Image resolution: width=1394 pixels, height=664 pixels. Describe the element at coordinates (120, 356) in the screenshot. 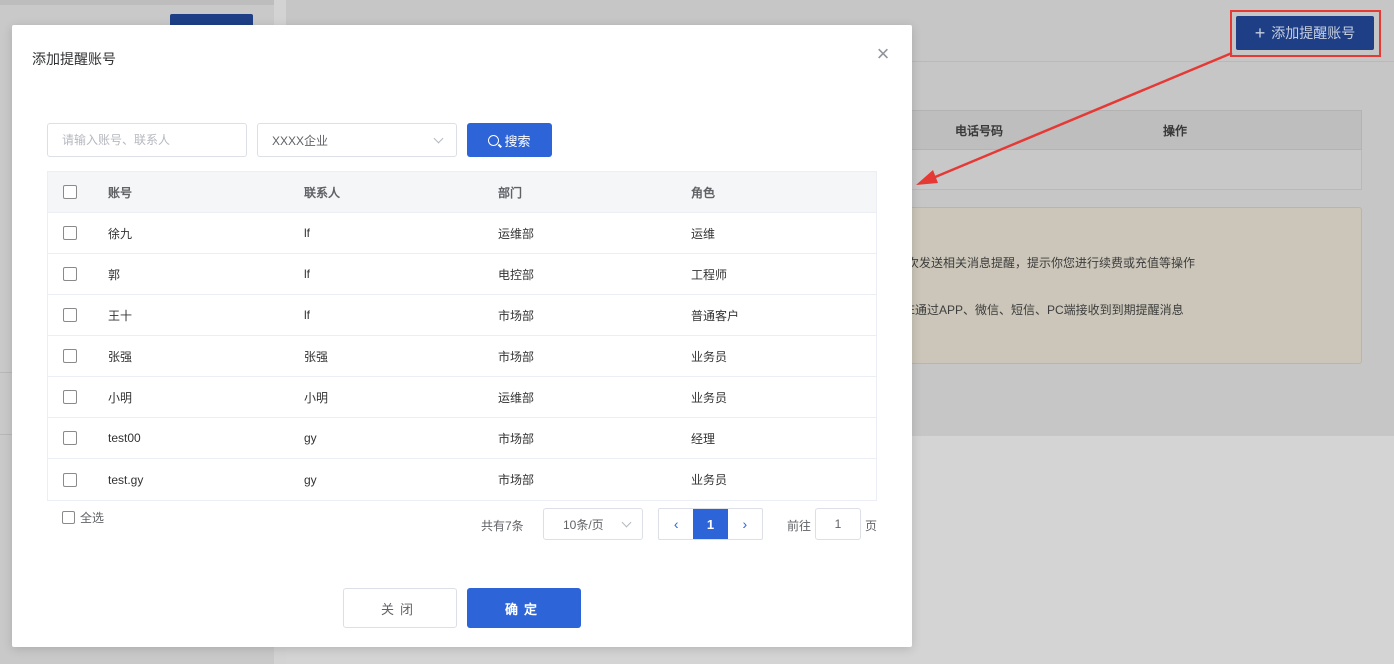

I see `account-cell: 张强` at that location.